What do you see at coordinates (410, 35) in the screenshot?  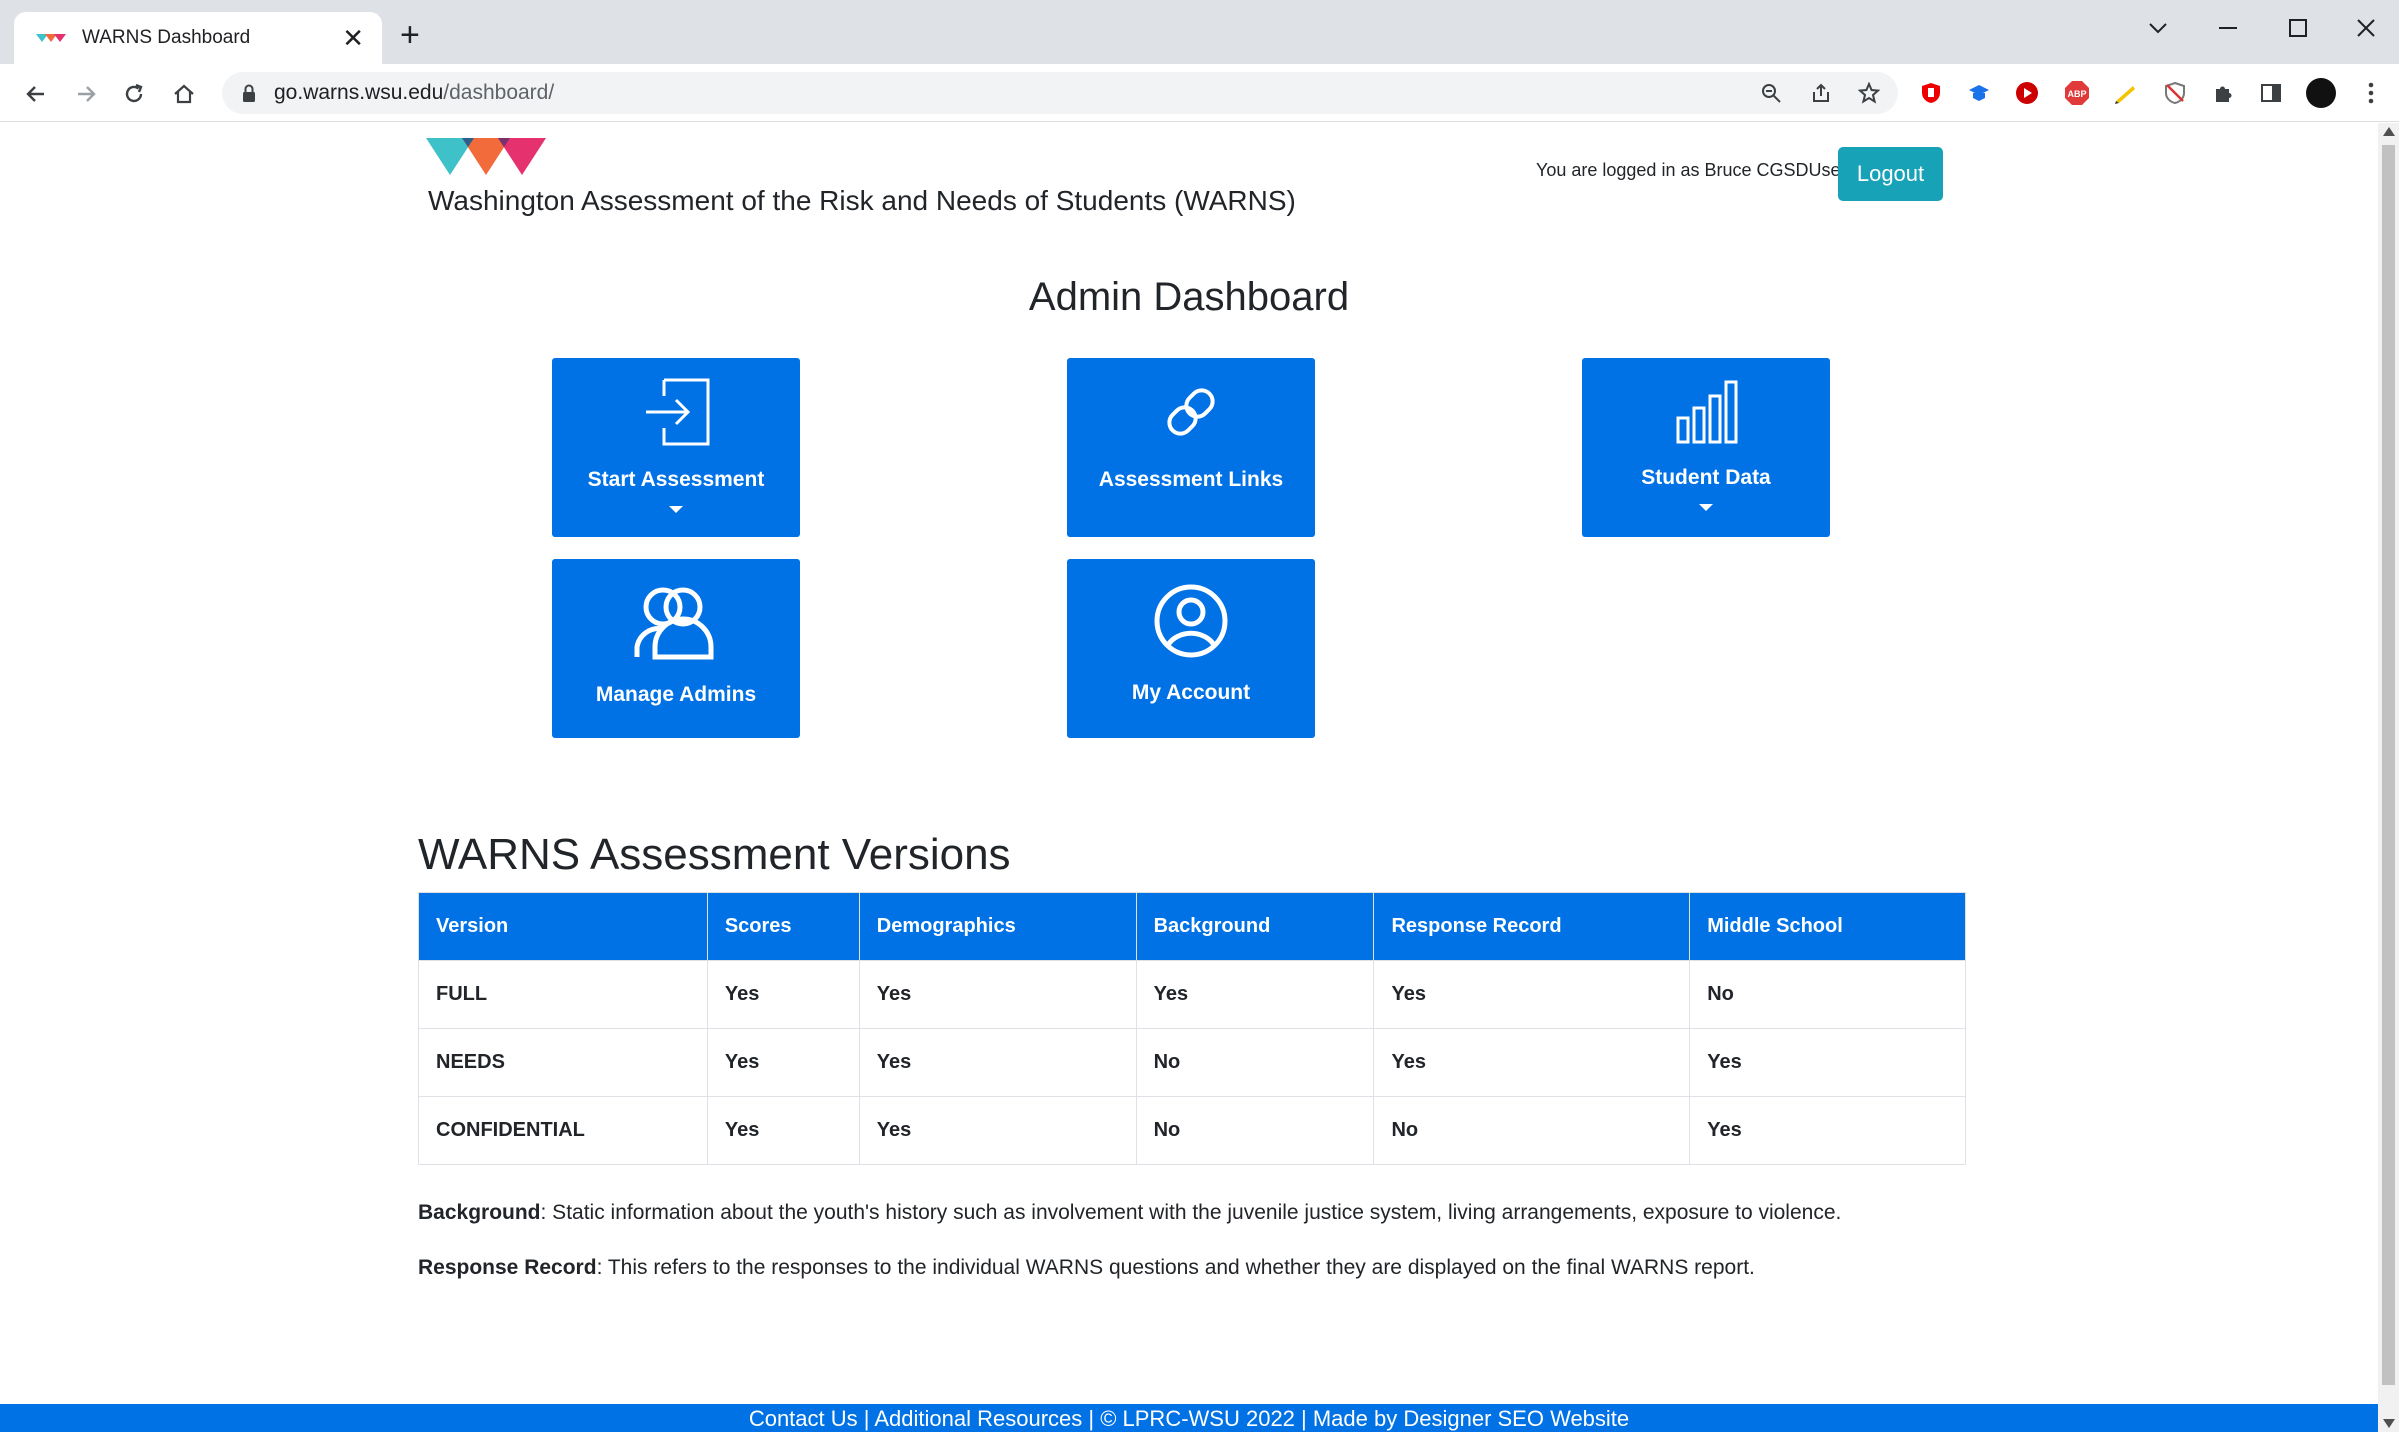 I see `new-tab-button: +` at bounding box center [410, 35].